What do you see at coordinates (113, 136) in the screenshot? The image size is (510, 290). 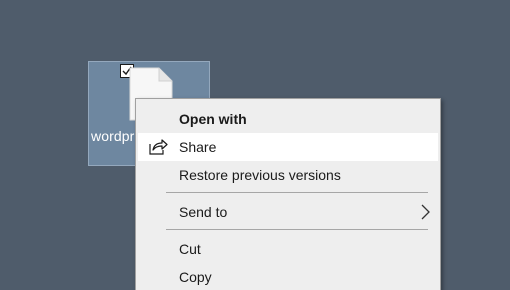 I see `file-name-label: wordpr` at bounding box center [113, 136].